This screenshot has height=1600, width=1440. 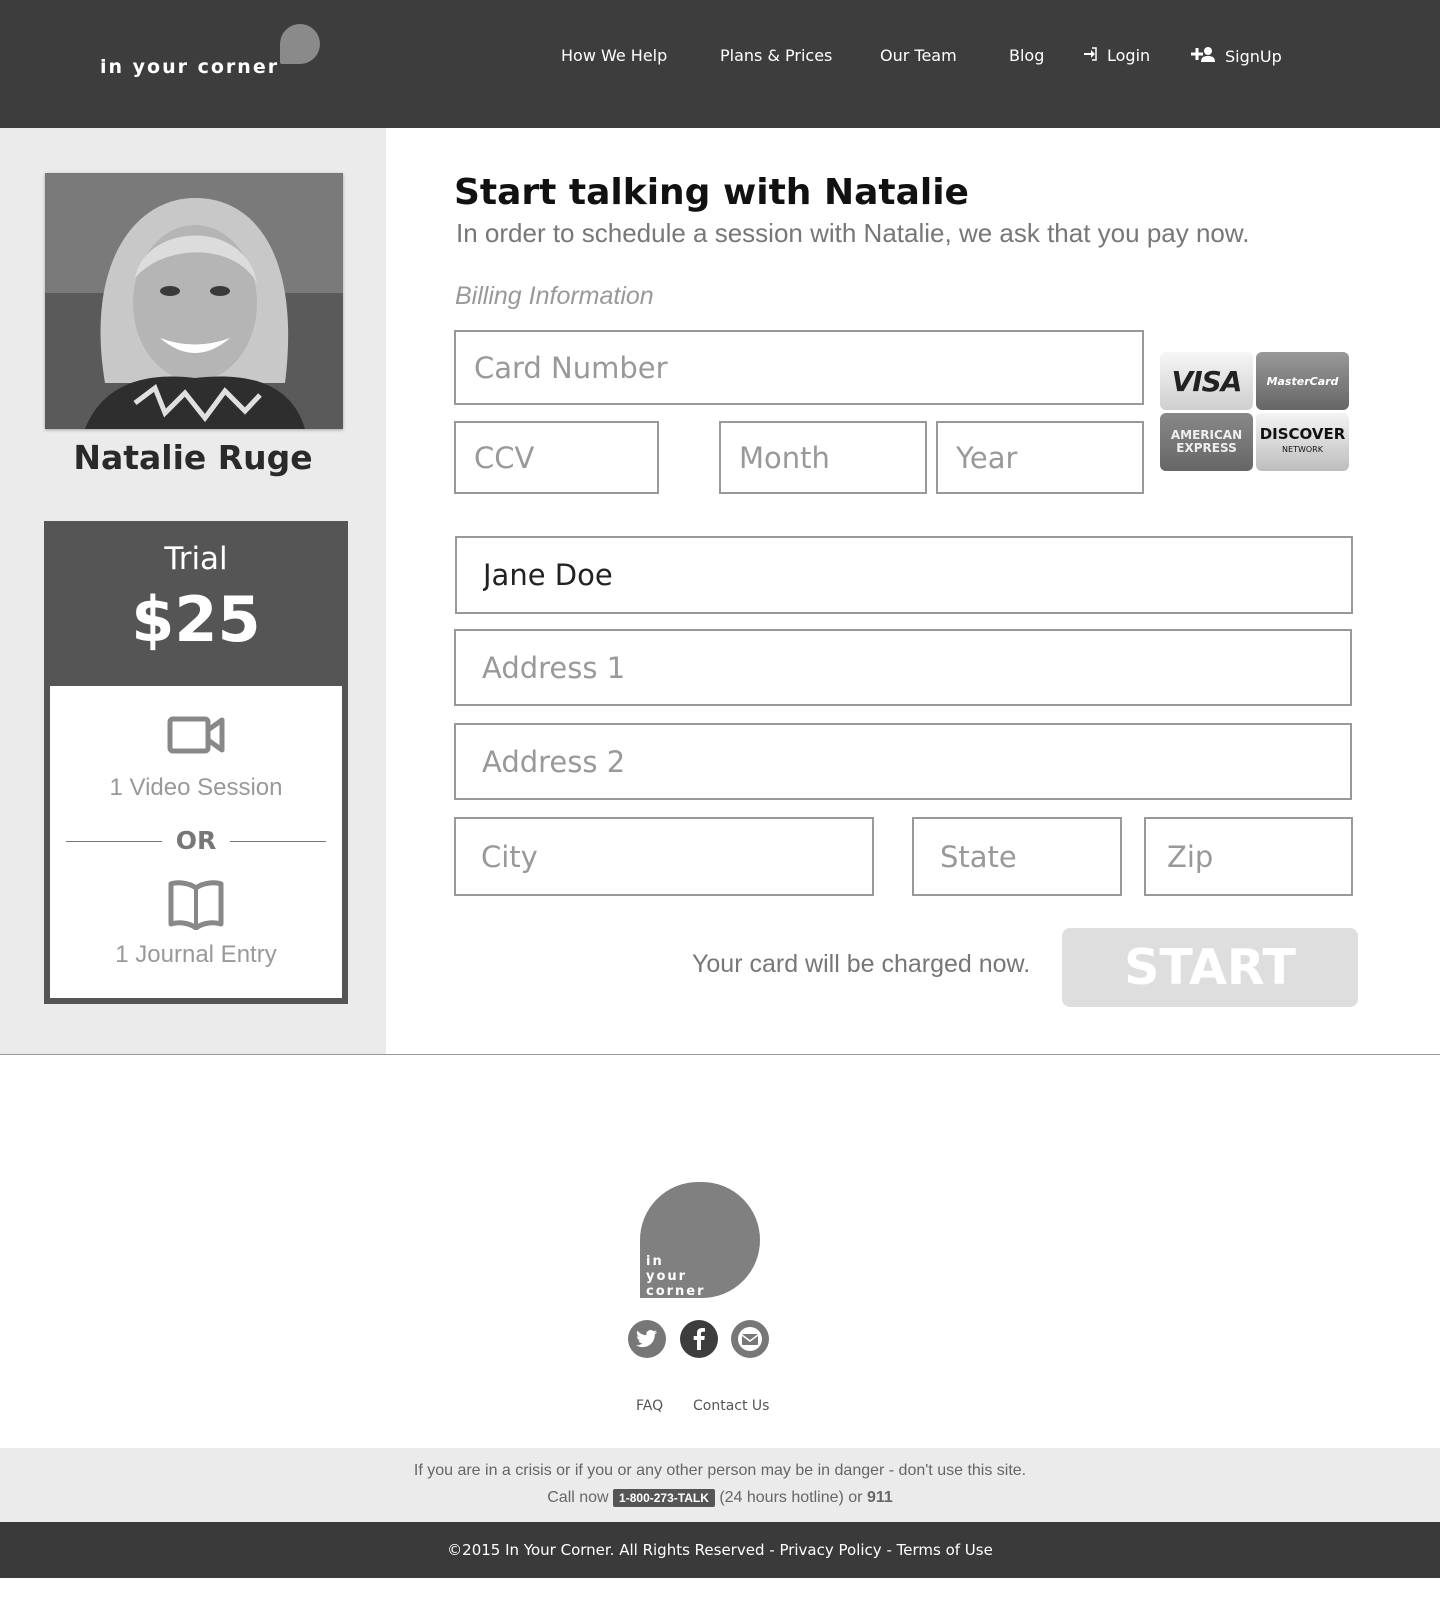 I want to click on footer-logo-line3: corner, so click(x=676, y=1291).